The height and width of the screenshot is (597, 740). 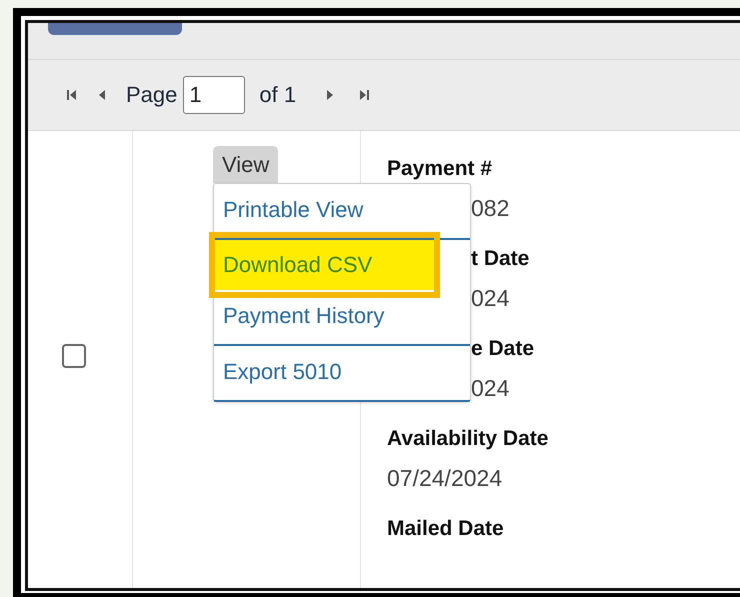 What do you see at coordinates (467, 439) in the screenshot?
I see `field-label: Availability Date` at bounding box center [467, 439].